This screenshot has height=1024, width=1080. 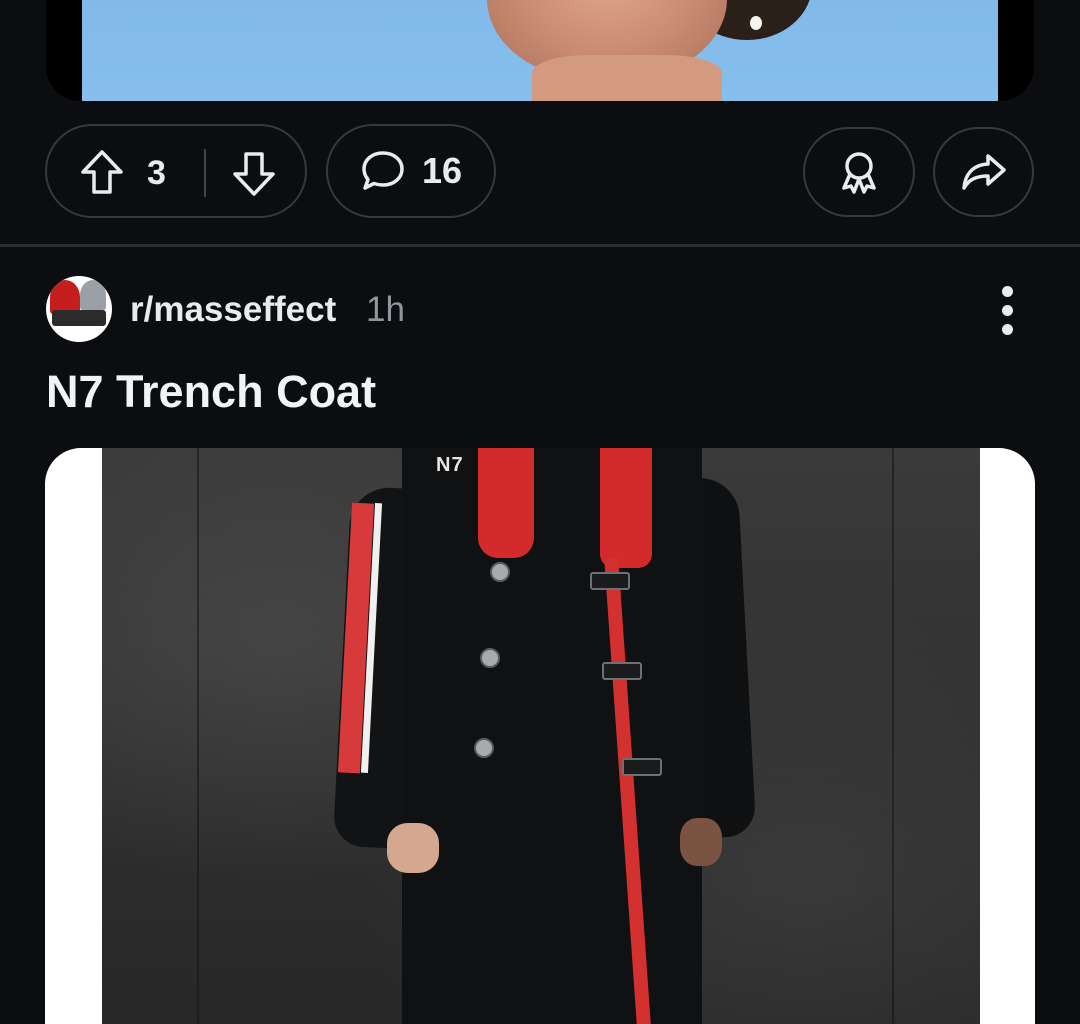 What do you see at coordinates (540, 245) in the screenshot?
I see `post-separator` at bounding box center [540, 245].